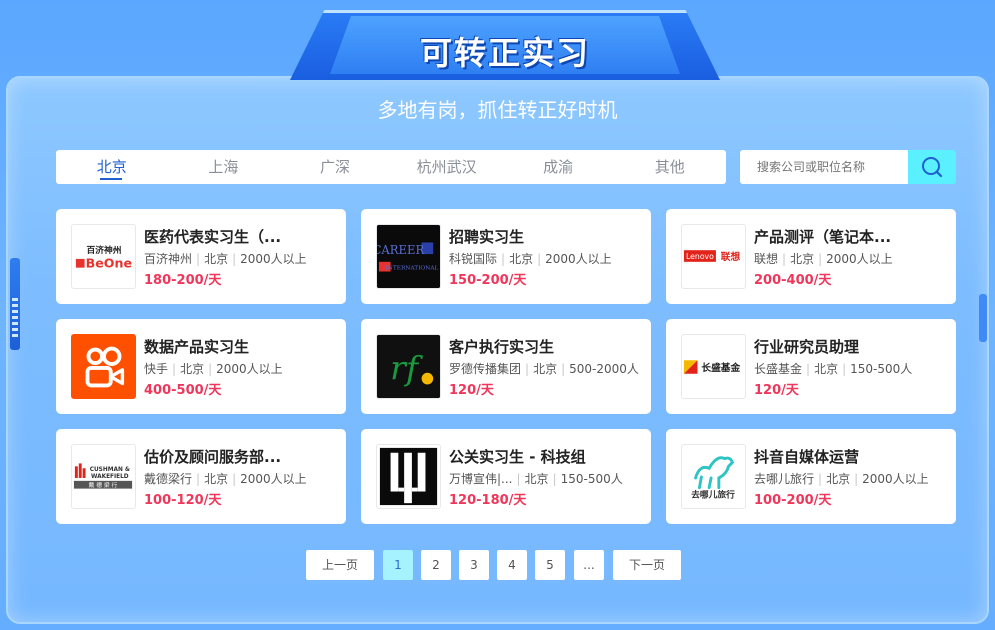 The height and width of the screenshot is (630, 995). What do you see at coordinates (213, 369) in the screenshot?
I see `job-meta: 快手 | 北京 | 2000人以上` at bounding box center [213, 369].